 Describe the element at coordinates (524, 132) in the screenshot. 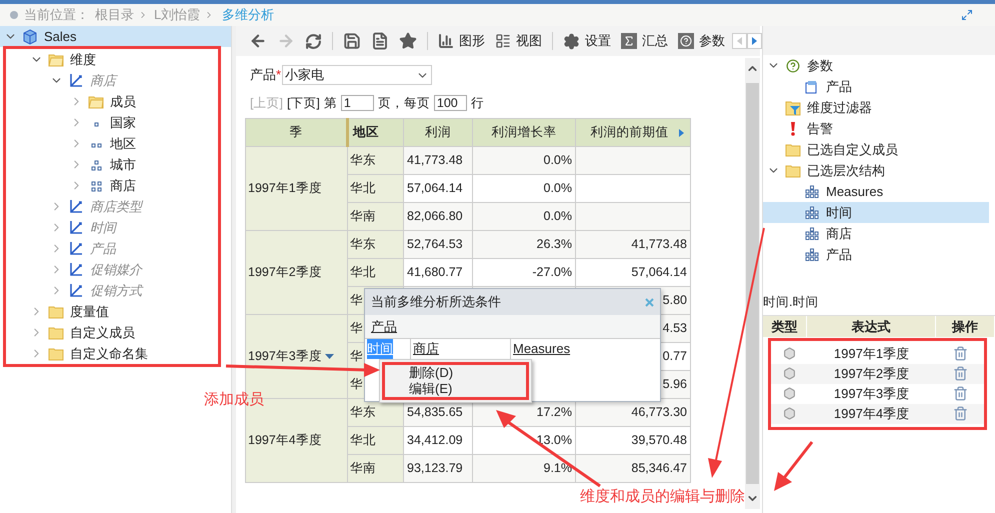

I see `column-header: 利润增长率` at that location.